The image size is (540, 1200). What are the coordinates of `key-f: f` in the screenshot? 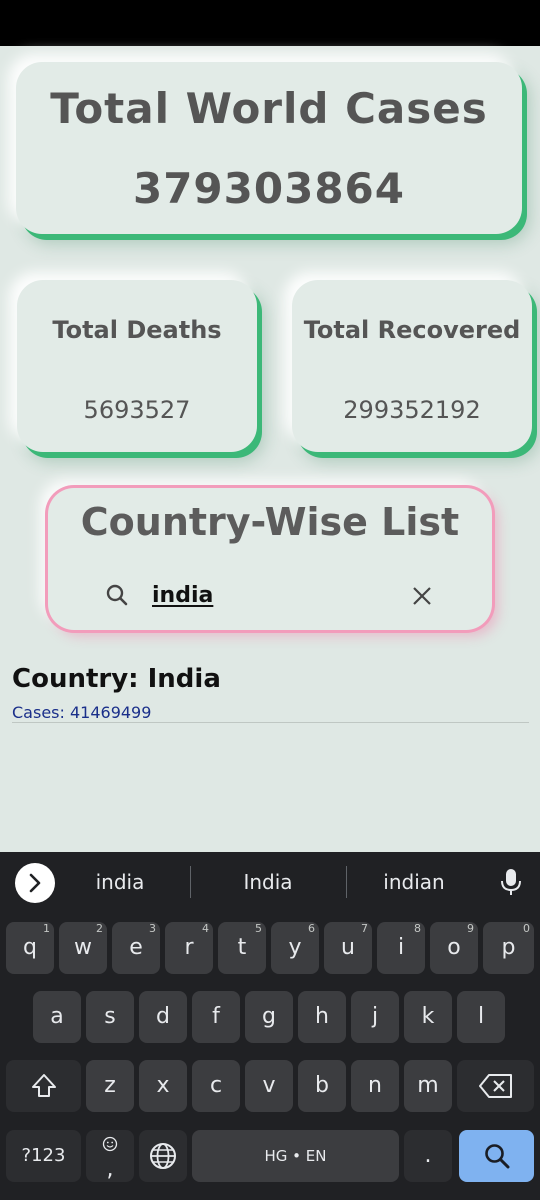 It's located at (216, 1017).